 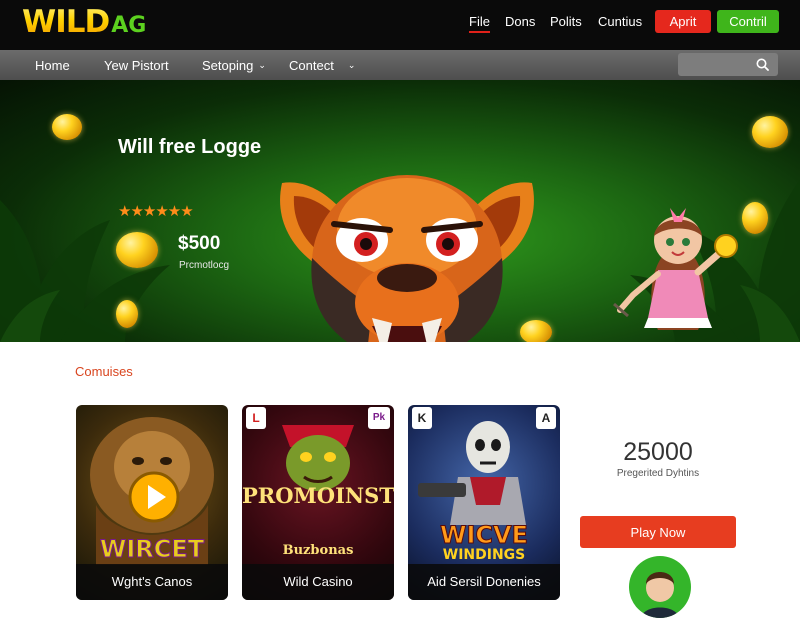 What do you see at coordinates (311, 65) in the screenshot?
I see `subnav-label: Contect` at bounding box center [311, 65].